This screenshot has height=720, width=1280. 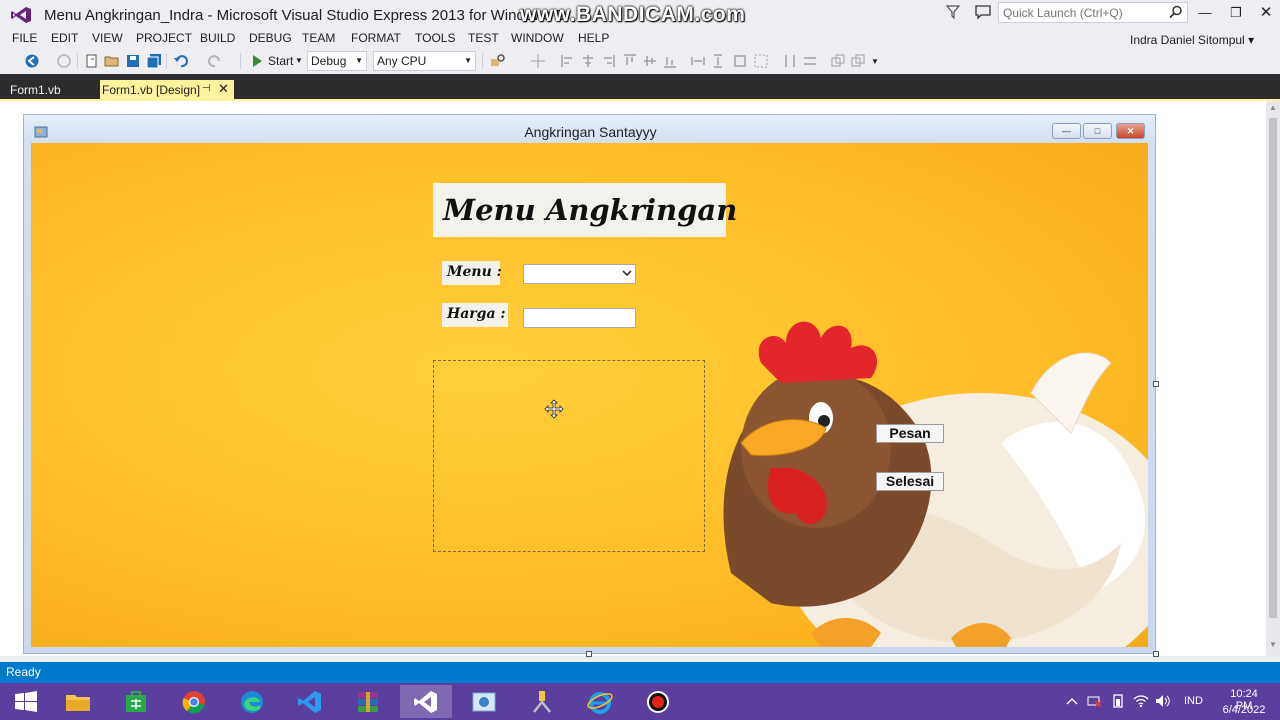 What do you see at coordinates (1156, 384) in the screenshot?
I see `resize-handle-right` at bounding box center [1156, 384].